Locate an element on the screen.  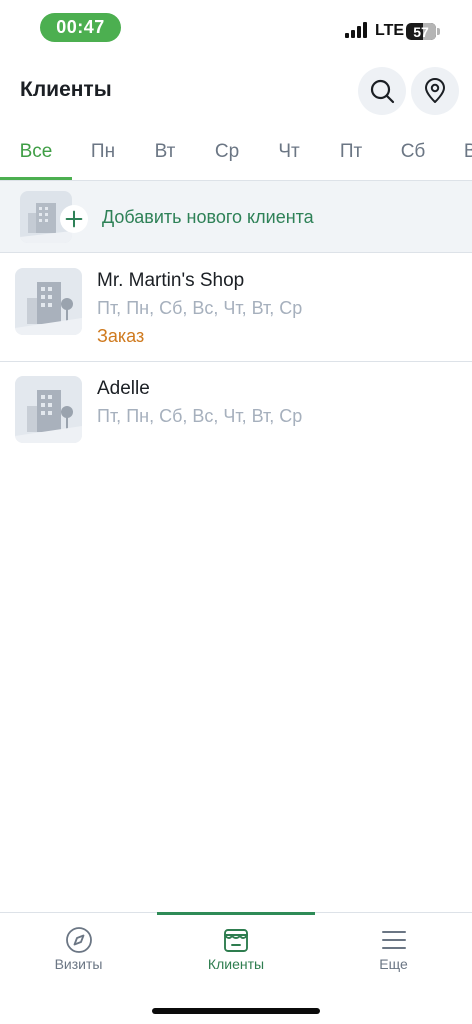
client-list-item: Adelle Пт, Пн, Сб, Вс, Чт, Вт, Ср is located at coordinates (236, 412).